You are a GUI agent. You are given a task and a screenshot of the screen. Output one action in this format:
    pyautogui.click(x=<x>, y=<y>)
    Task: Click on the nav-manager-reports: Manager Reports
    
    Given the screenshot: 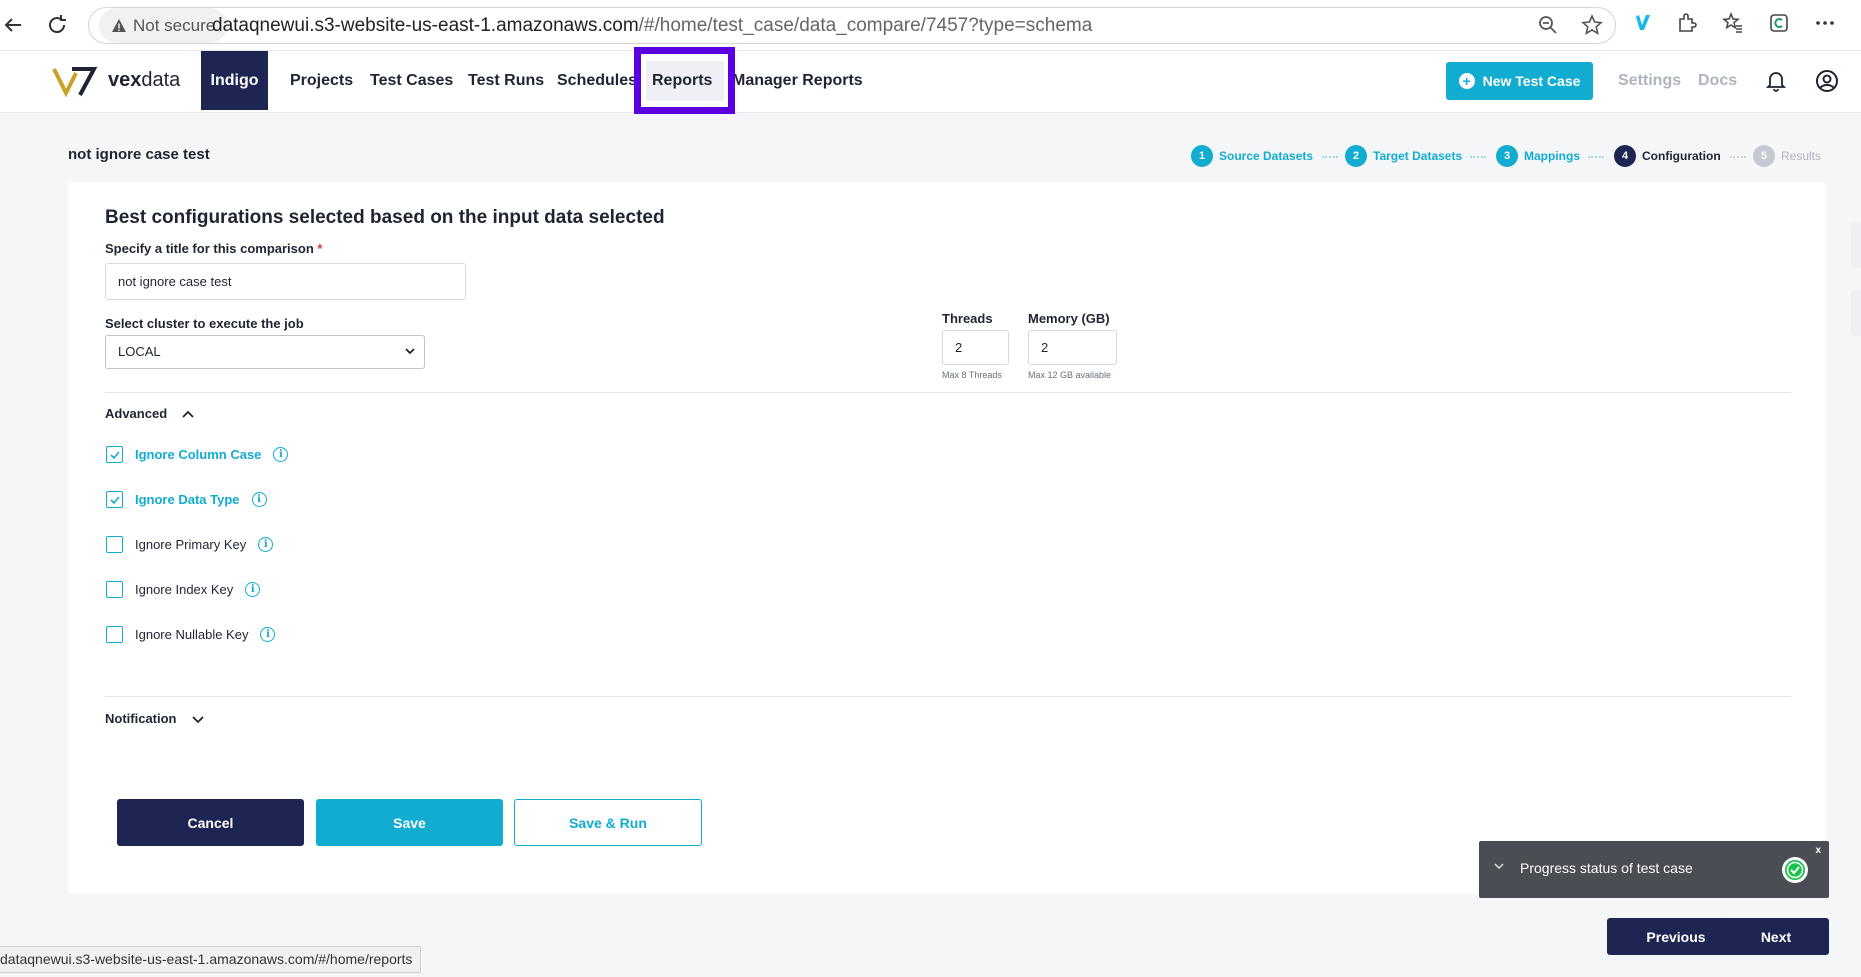 What is the action you would take?
    pyautogui.click(x=797, y=80)
    